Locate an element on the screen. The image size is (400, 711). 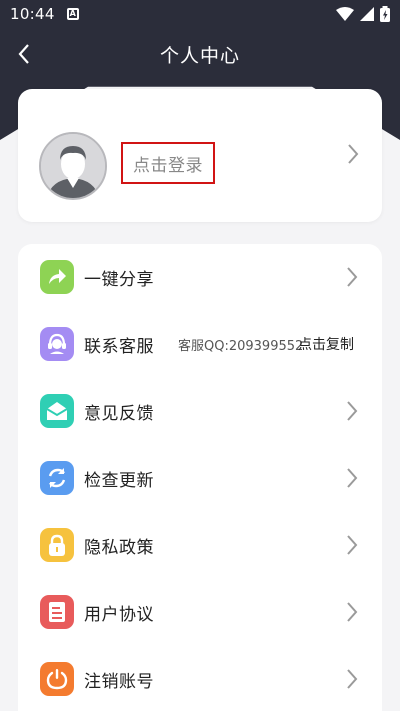
refresh-icon is located at coordinates (57, 478).